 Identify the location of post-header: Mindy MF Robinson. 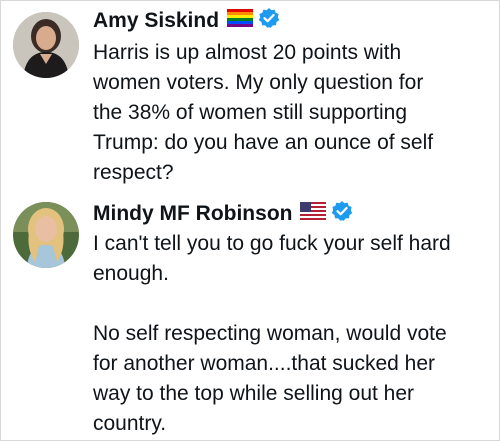
(223, 213).